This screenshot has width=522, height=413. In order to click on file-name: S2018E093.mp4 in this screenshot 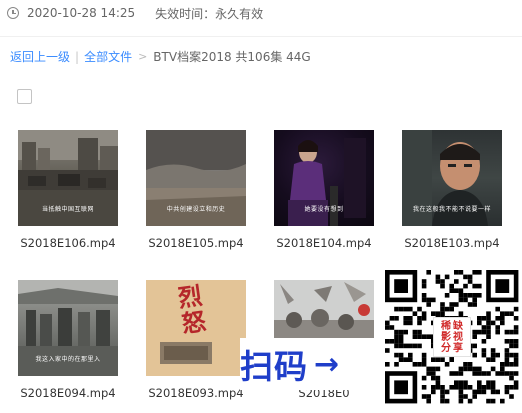, I will do `click(196, 393)`.